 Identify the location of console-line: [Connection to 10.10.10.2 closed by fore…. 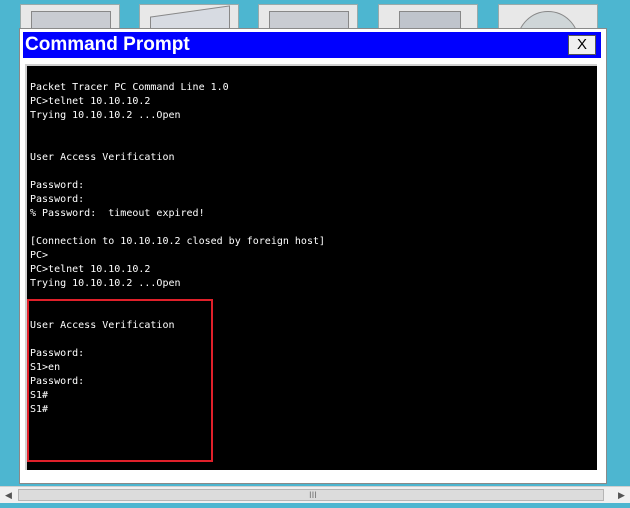
(178, 241).